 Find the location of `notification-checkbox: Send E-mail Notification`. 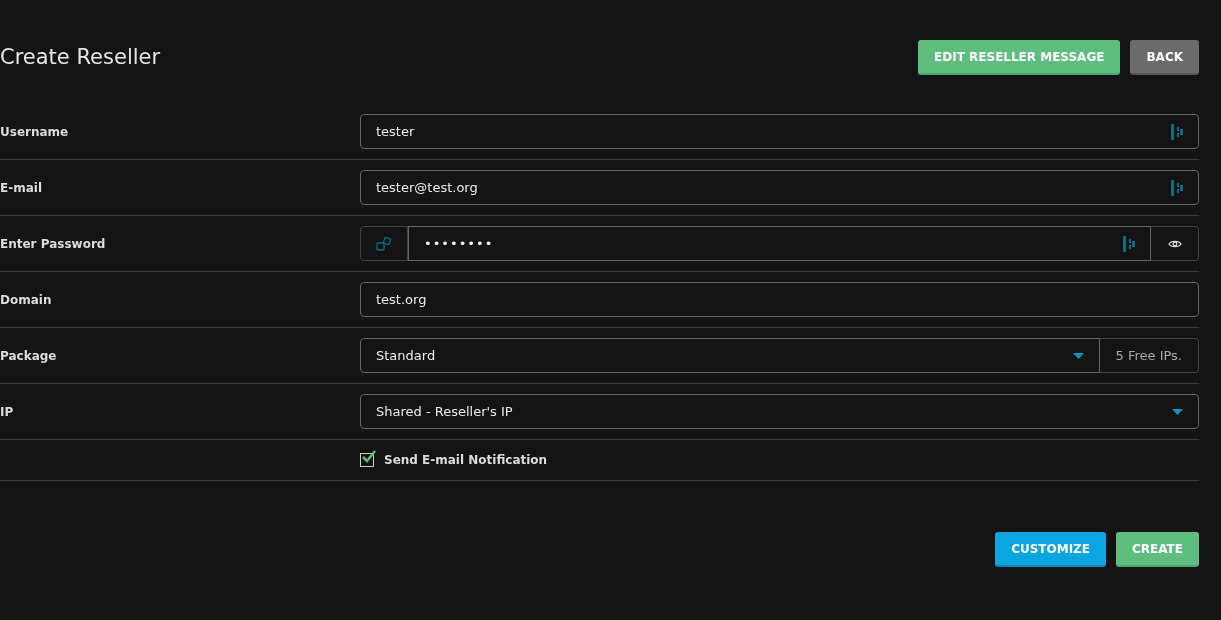

notification-checkbox: Send E-mail Notification is located at coordinates (454, 460).